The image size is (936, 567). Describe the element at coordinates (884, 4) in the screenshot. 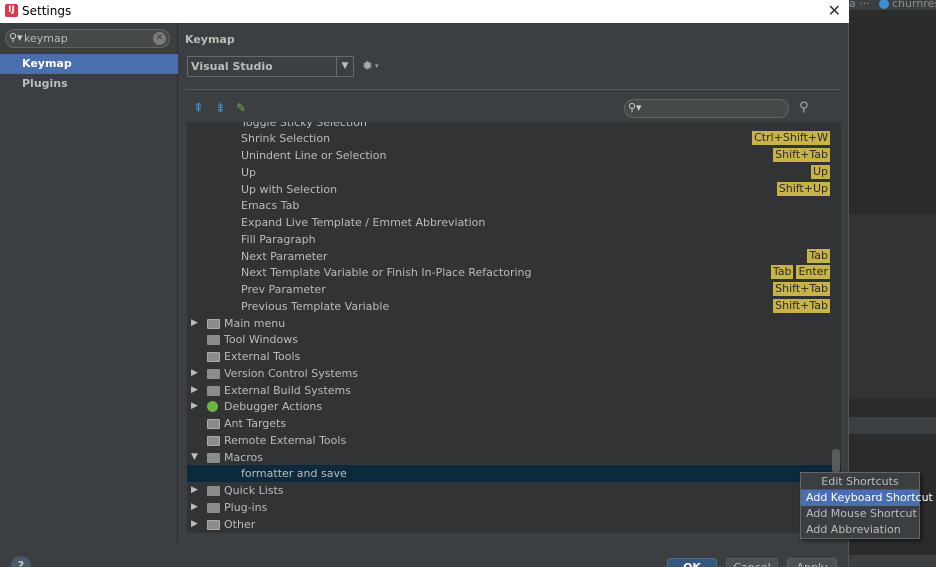

I see `file-dot-icon` at that location.